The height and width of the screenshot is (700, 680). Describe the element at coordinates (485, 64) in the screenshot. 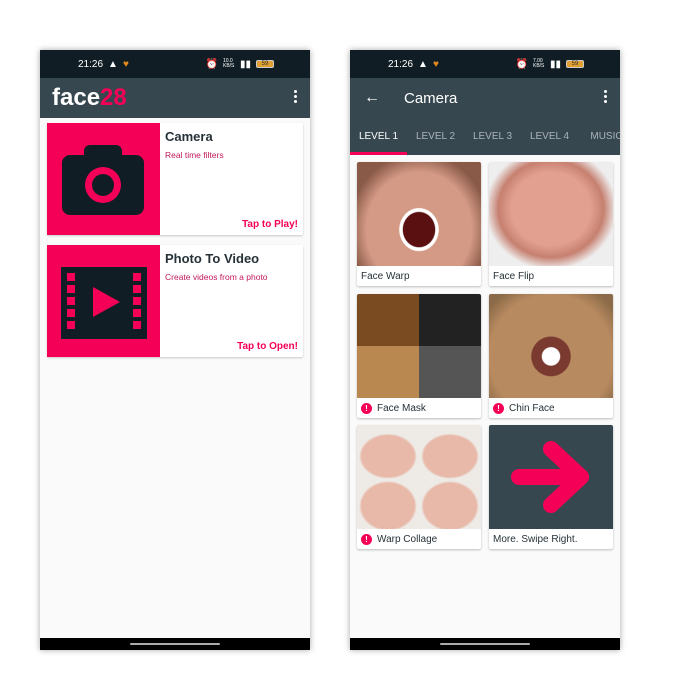

I see `status-bar: 21:26 ▲ ♥ ⏰ 7.00 KB/S ▮▮ 59` at that location.